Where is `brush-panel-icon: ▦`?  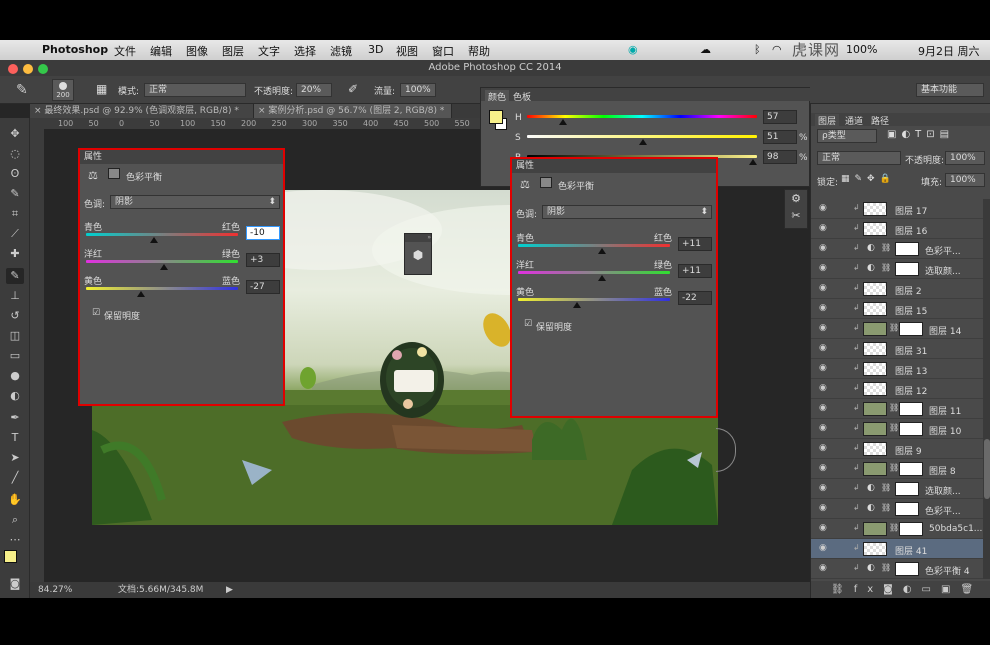 brush-panel-icon: ▦ is located at coordinates (101, 89).